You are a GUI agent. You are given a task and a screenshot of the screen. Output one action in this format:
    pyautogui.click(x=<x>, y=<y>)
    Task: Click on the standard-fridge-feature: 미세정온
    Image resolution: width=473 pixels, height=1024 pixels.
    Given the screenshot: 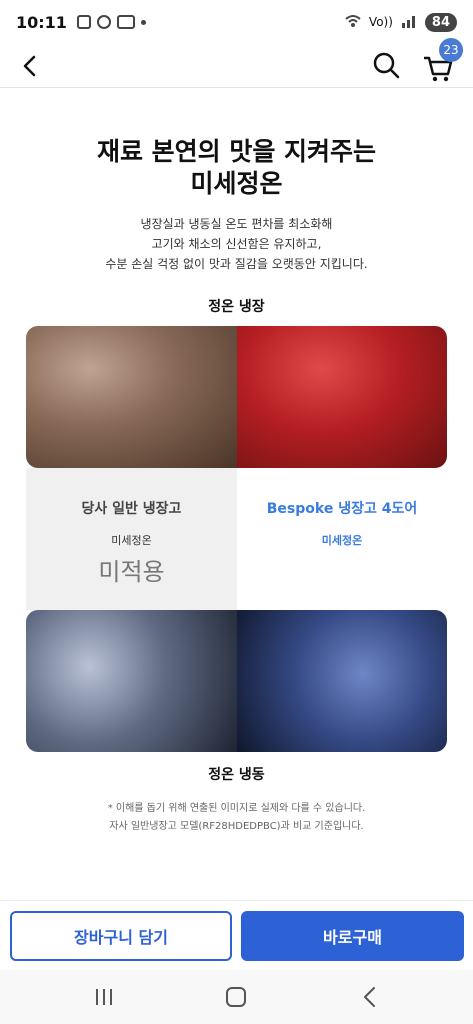 What is the action you would take?
    pyautogui.click(x=131, y=540)
    